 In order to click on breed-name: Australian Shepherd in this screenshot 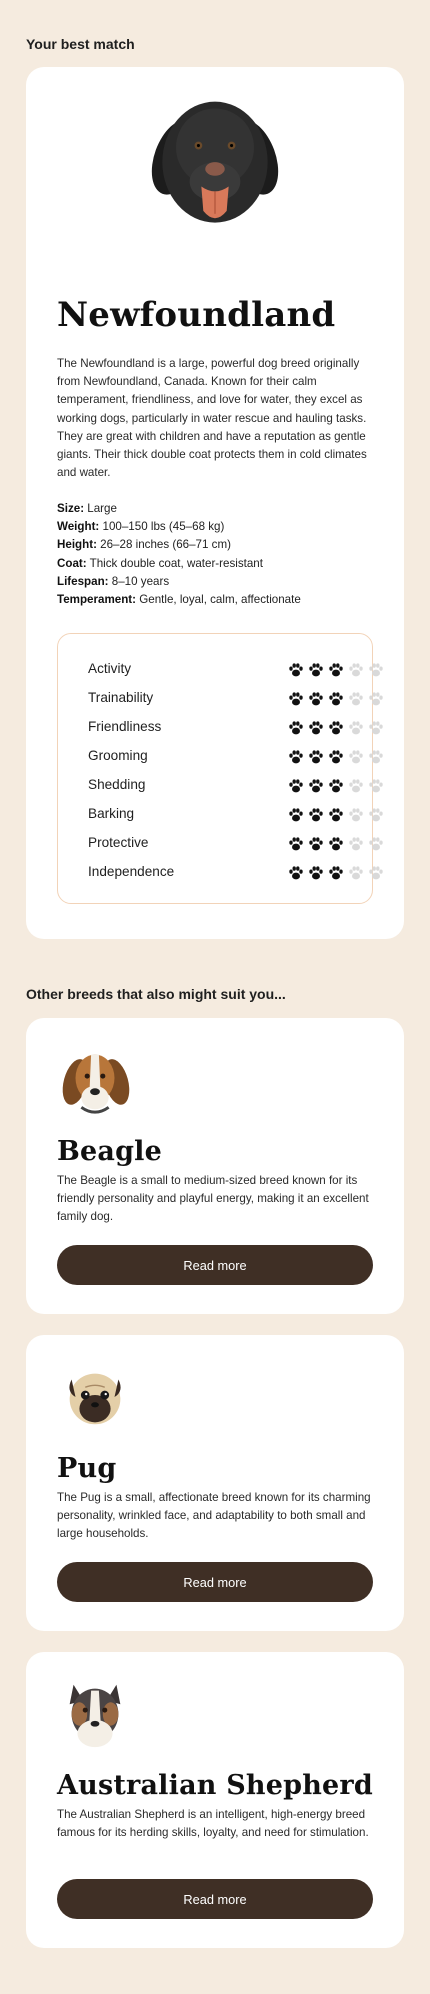, I will do `click(215, 1785)`.